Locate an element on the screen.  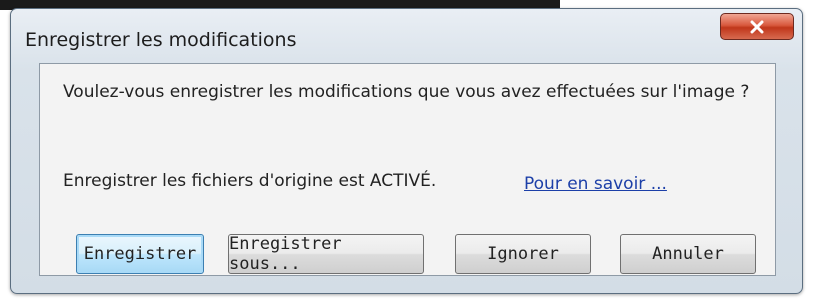
title-bar: Enregistrer les modifications is located at coordinates (406, 32).